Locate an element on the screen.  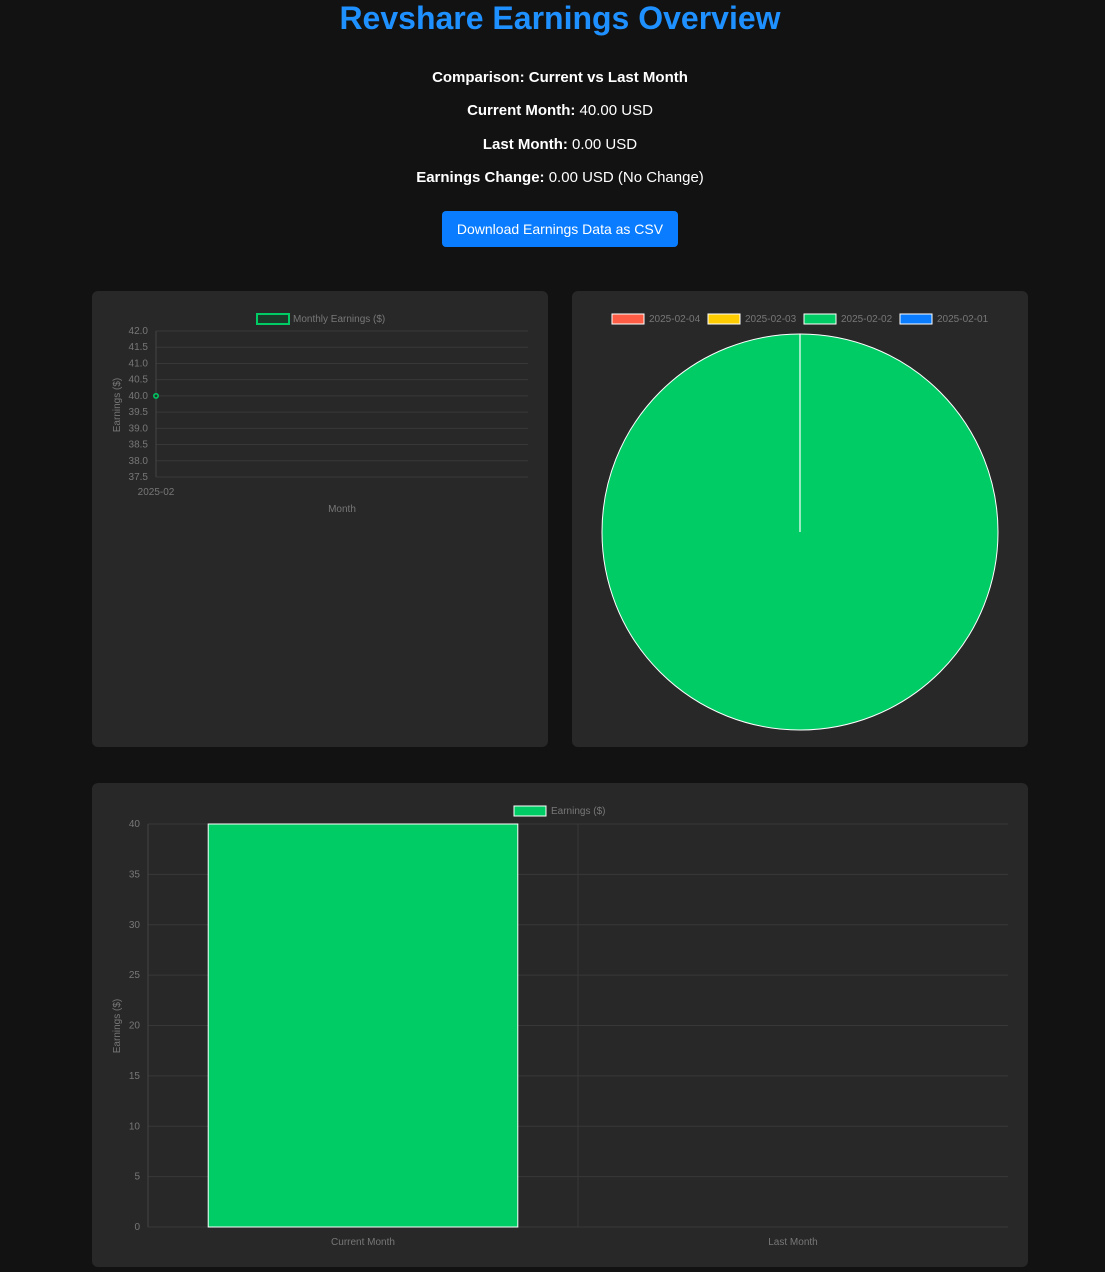
last-month-label: Last Month: is located at coordinates (525, 144).